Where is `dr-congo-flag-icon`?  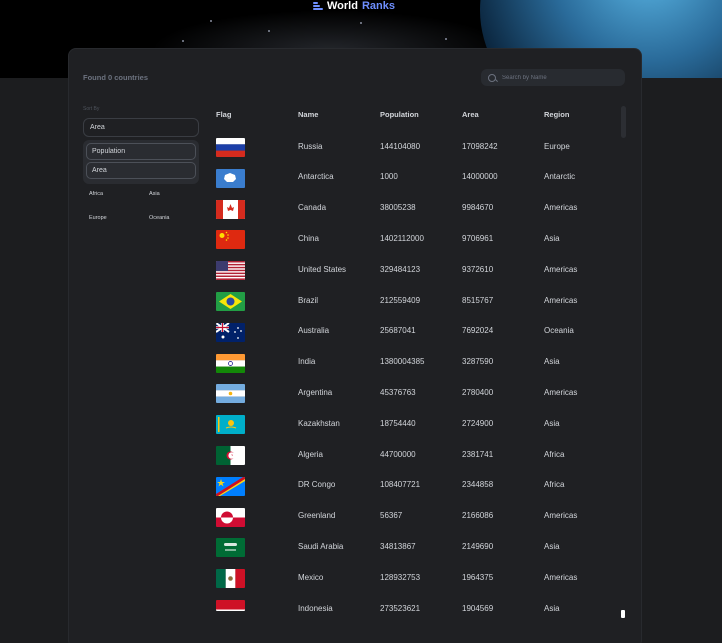 dr-congo-flag-icon is located at coordinates (230, 486).